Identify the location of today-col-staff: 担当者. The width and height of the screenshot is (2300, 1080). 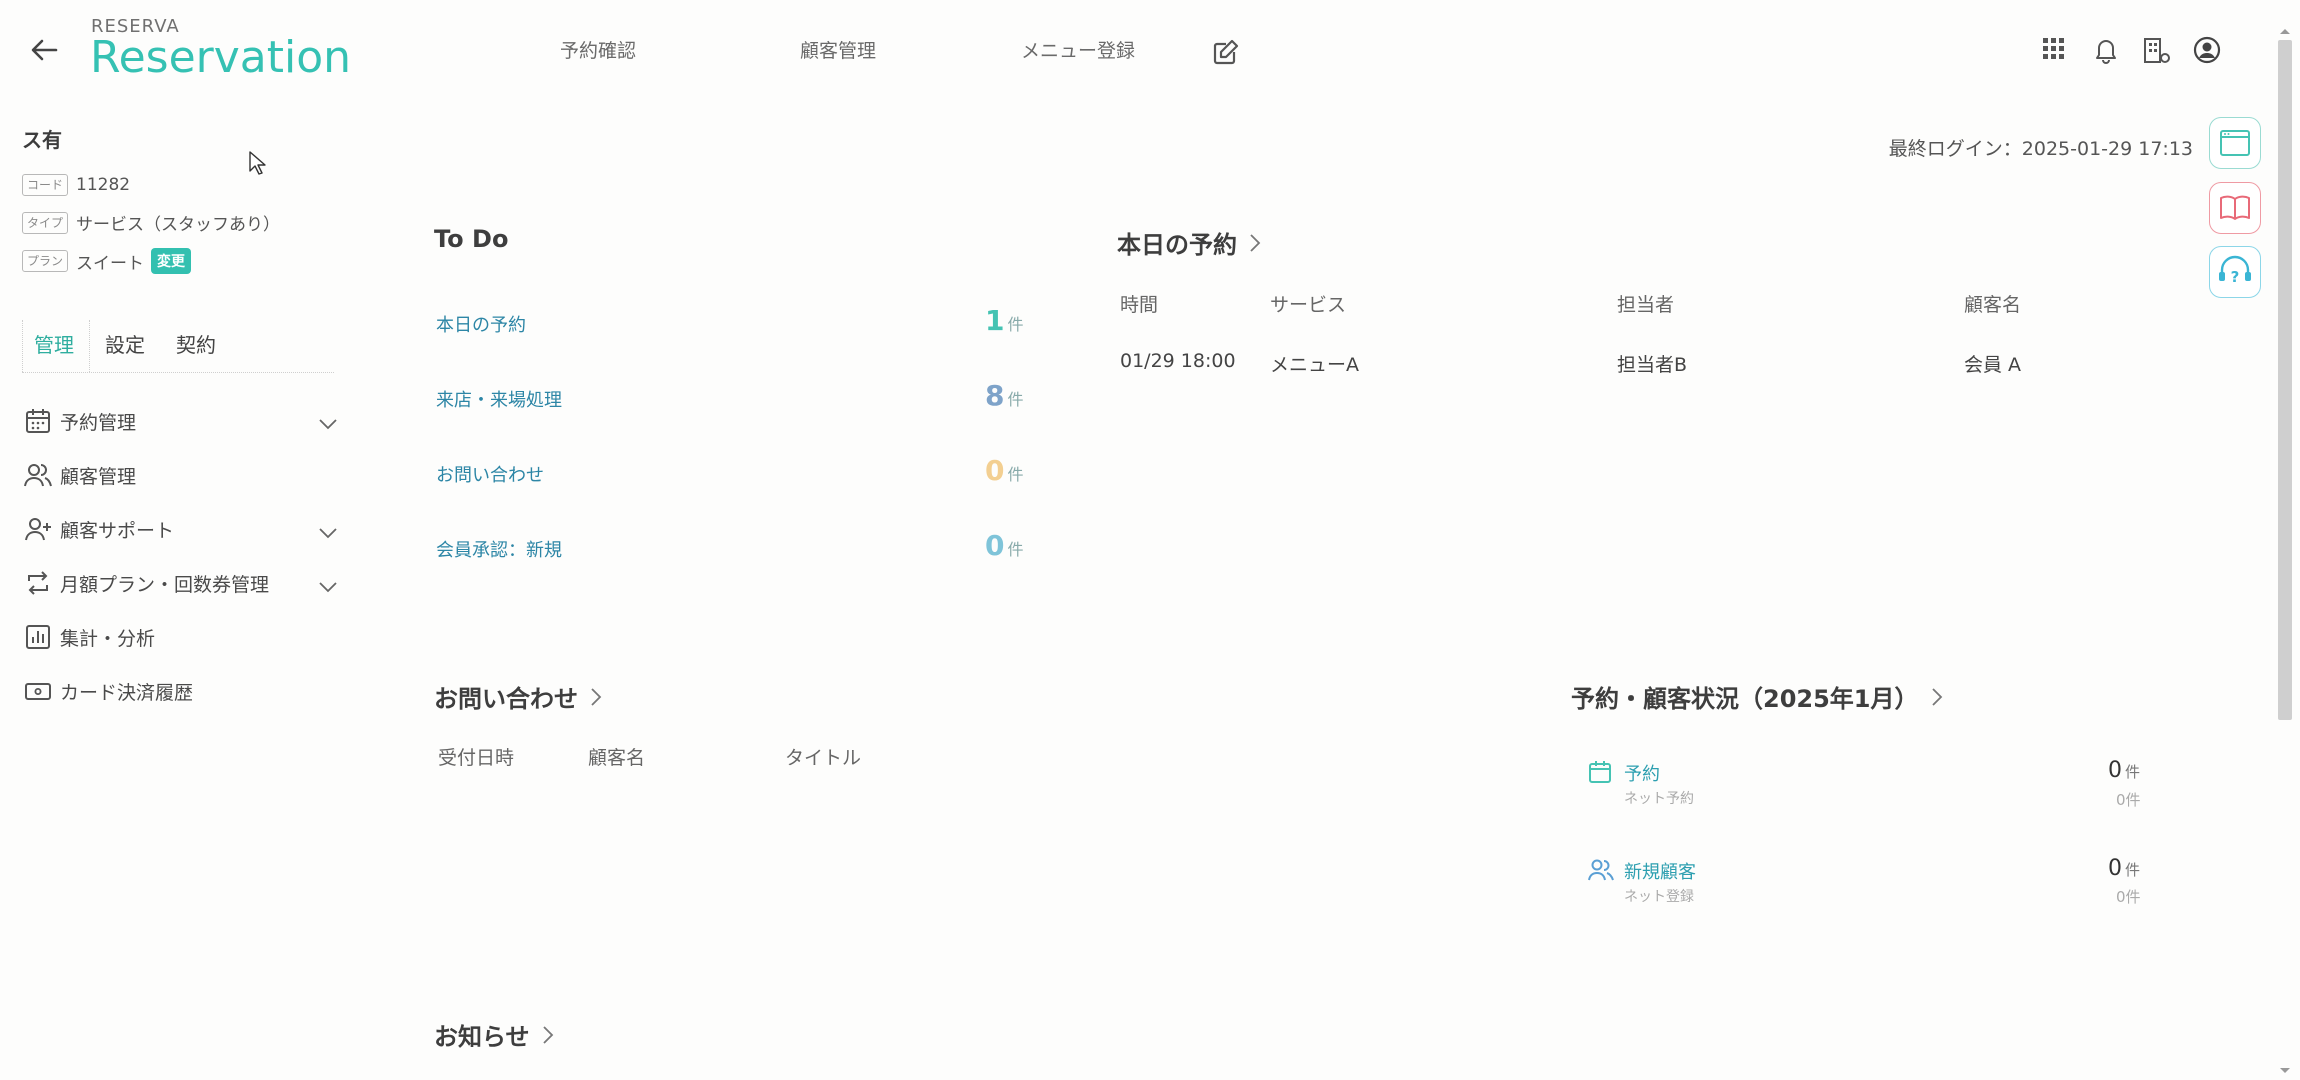
(1646, 305).